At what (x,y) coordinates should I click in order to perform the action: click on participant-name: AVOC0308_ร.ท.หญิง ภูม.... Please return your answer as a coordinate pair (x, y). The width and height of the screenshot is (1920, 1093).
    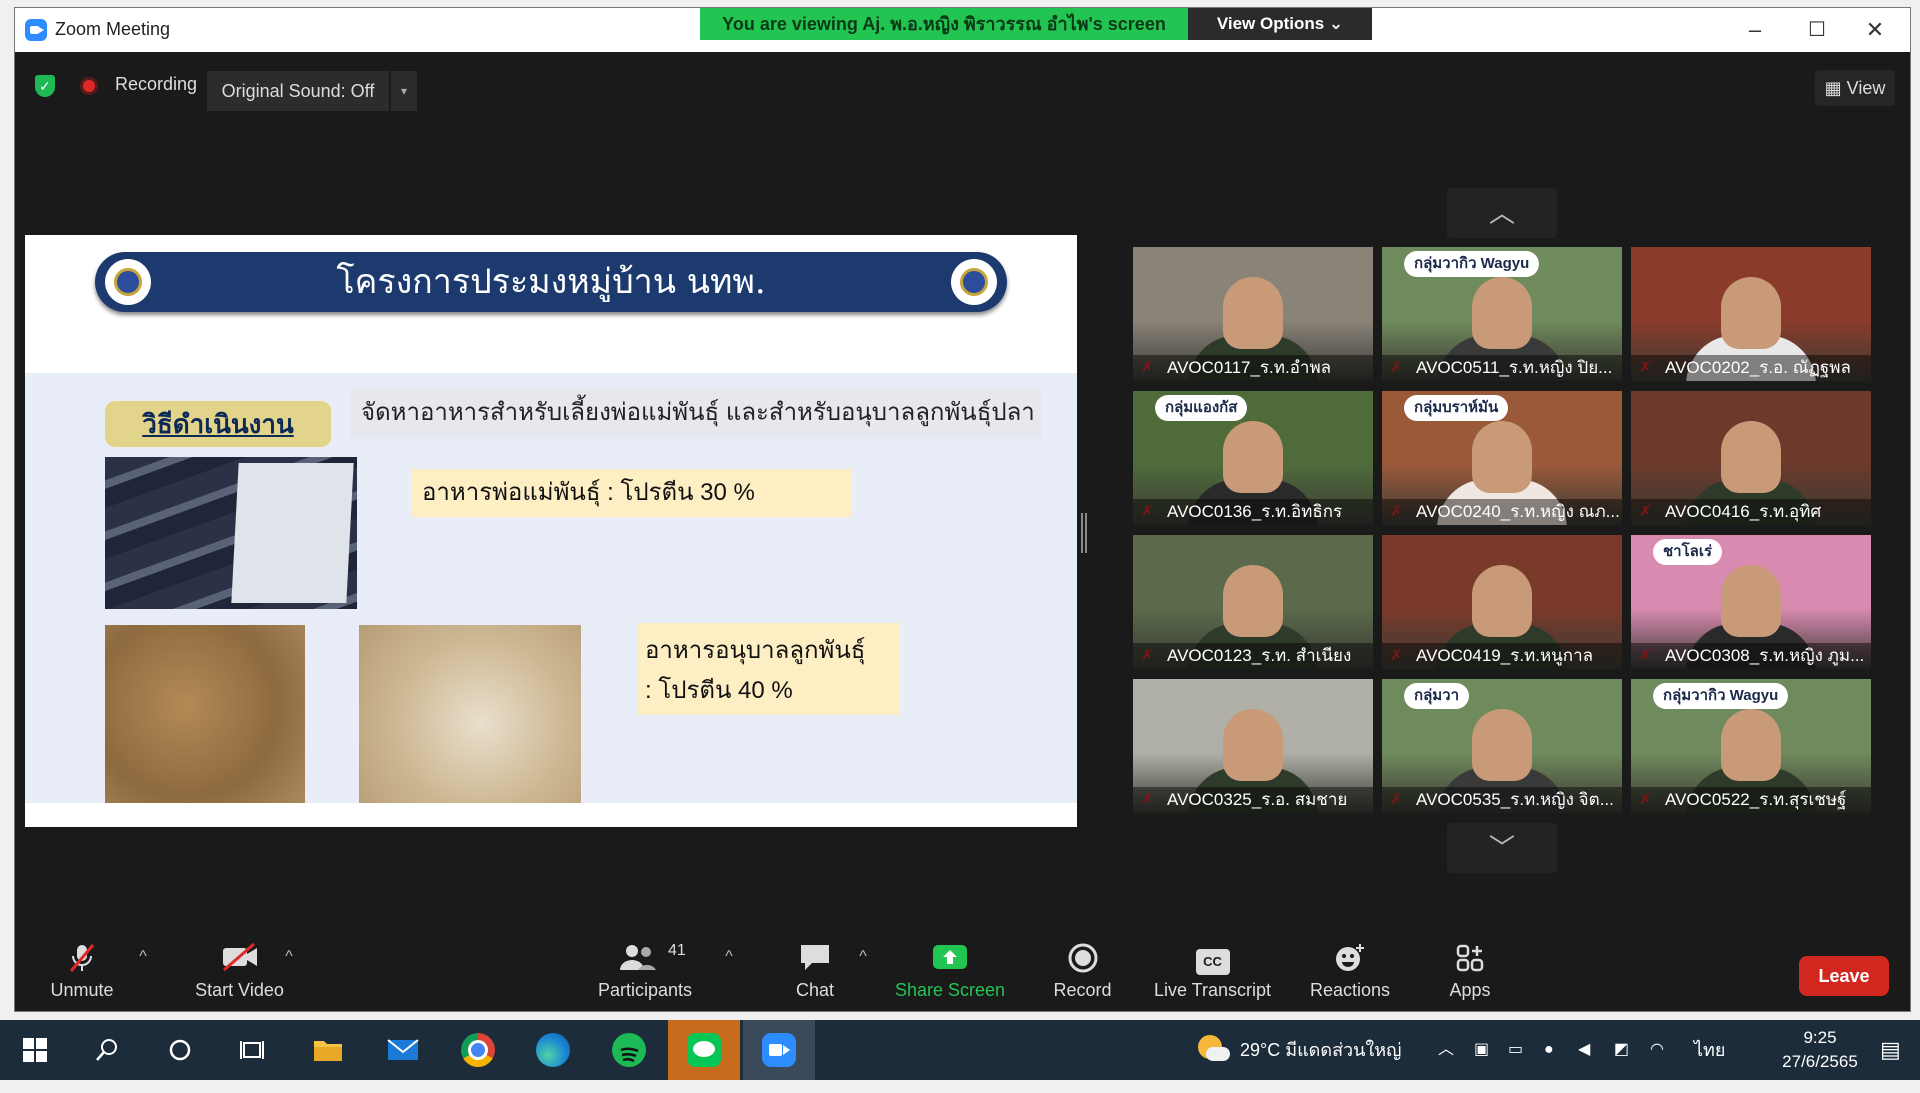
    Looking at the image, I should click on (1751, 656).